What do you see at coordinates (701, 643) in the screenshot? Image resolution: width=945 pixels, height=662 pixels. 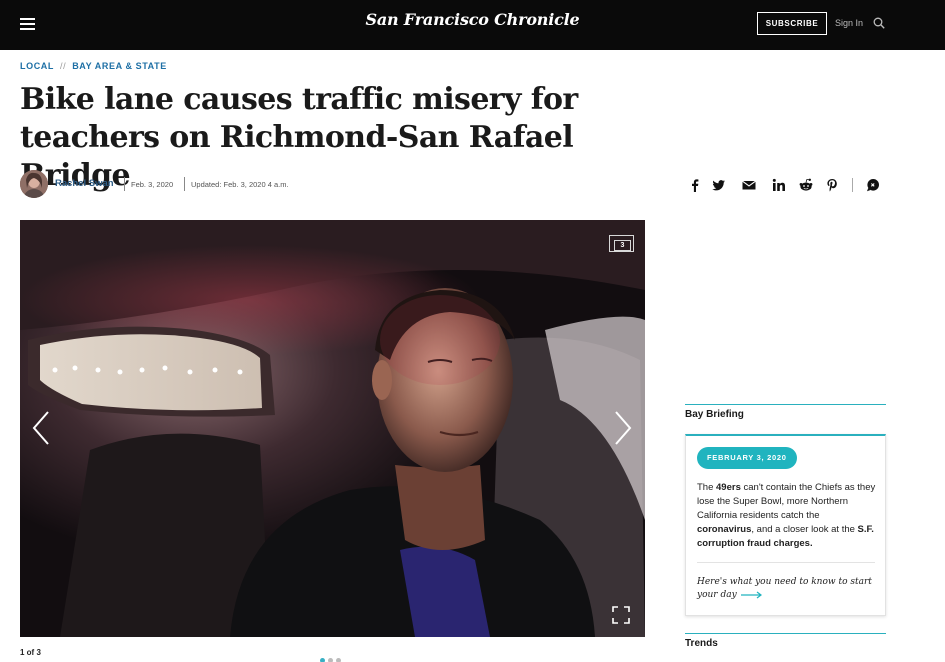 I see `trends-title: Trends` at bounding box center [701, 643].